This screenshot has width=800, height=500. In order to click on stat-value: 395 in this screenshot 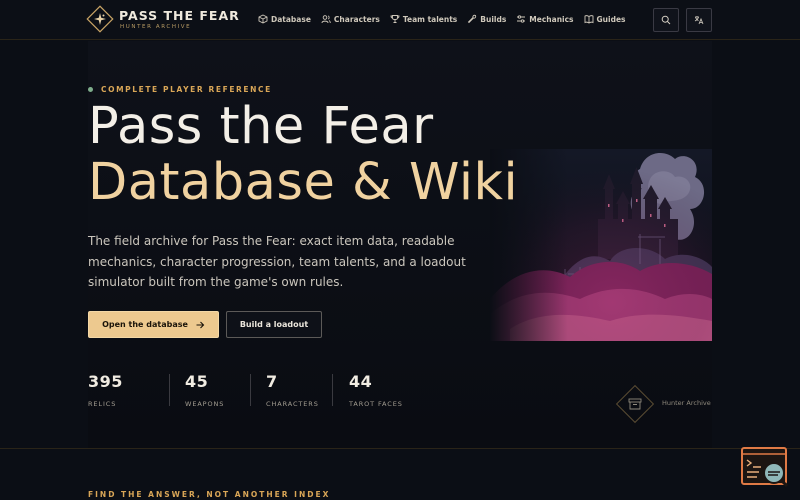, I will do `click(105, 381)`.